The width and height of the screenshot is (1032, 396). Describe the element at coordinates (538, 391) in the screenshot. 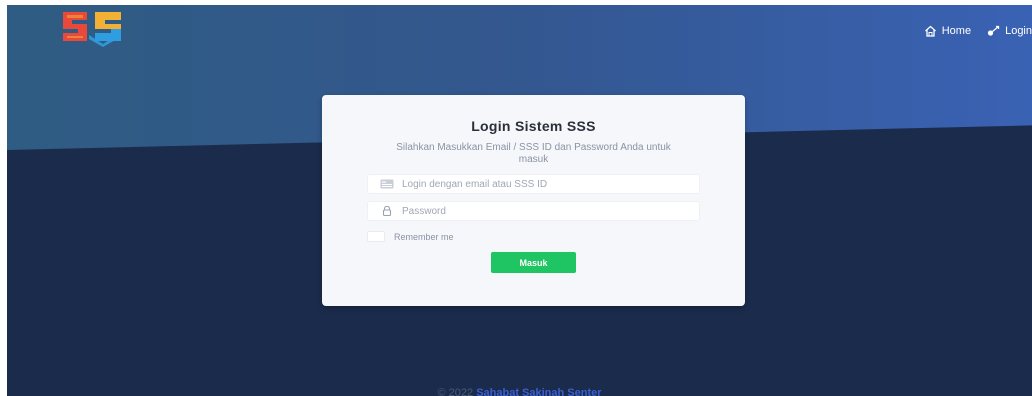

I see `footer-brand-link: Sahabat Sakinah Senter` at that location.